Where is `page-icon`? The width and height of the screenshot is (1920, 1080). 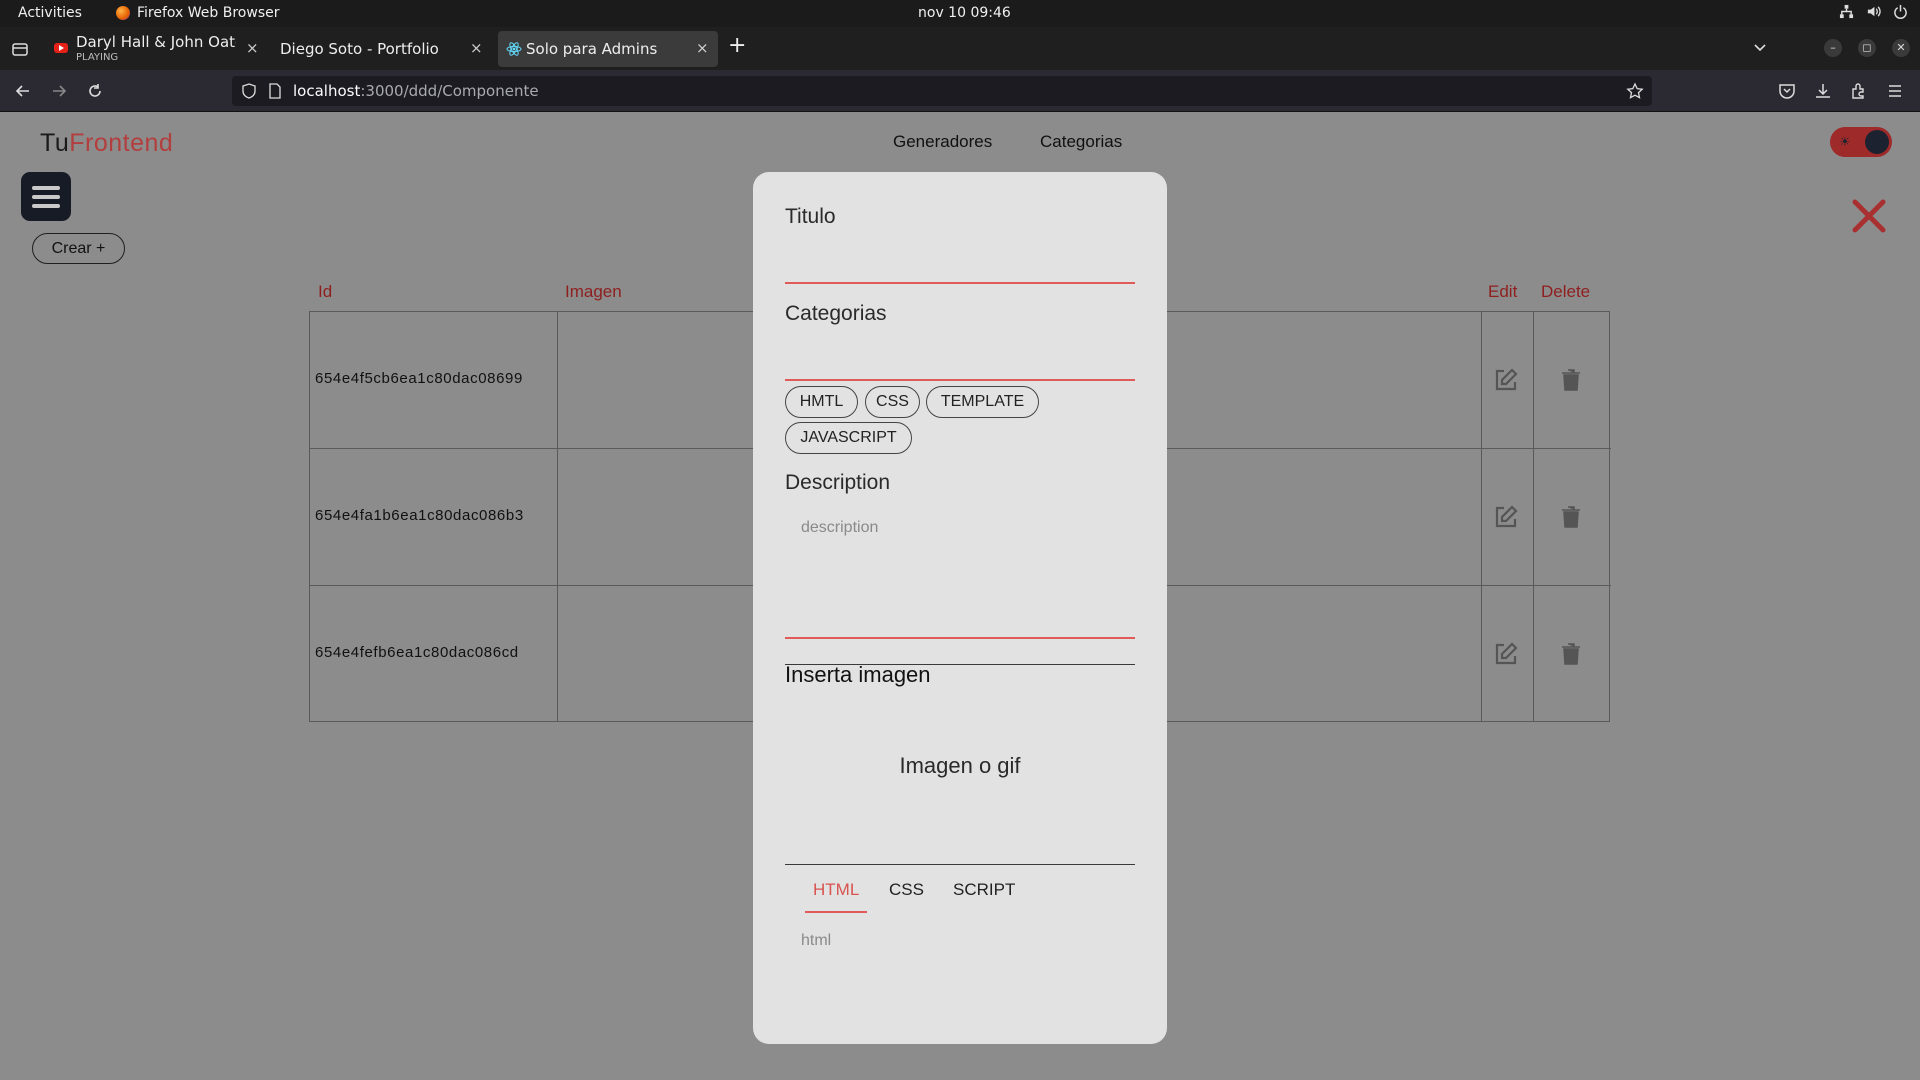 page-icon is located at coordinates (275, 91).